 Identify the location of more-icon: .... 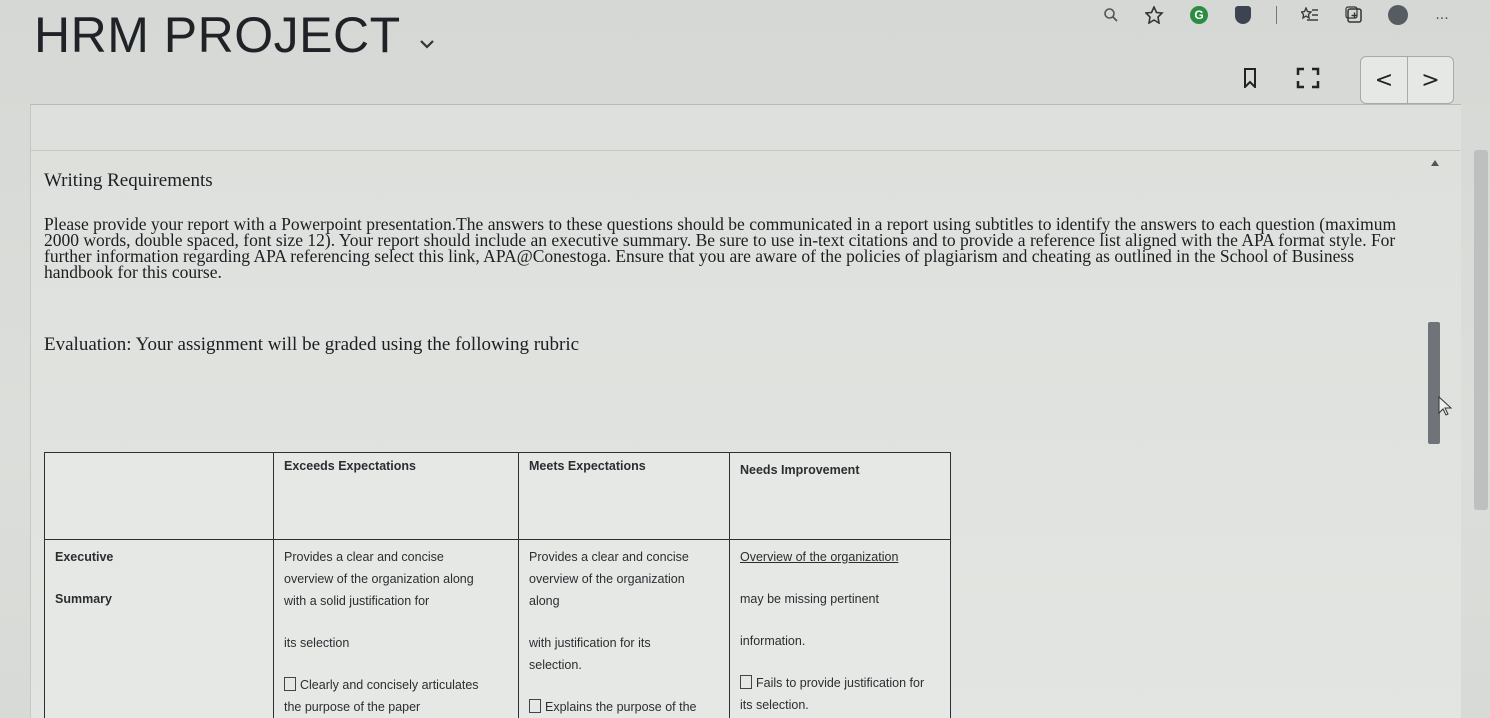
(1442, 15).